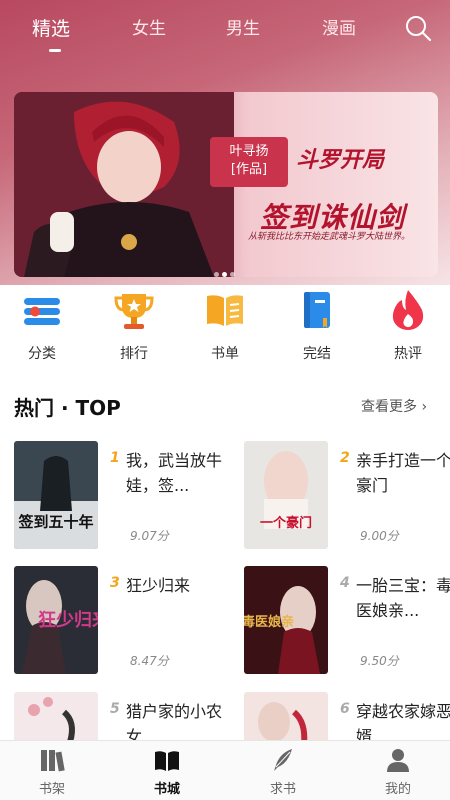  I want to click on cover-text: 一个豪门, so click(286, 523).